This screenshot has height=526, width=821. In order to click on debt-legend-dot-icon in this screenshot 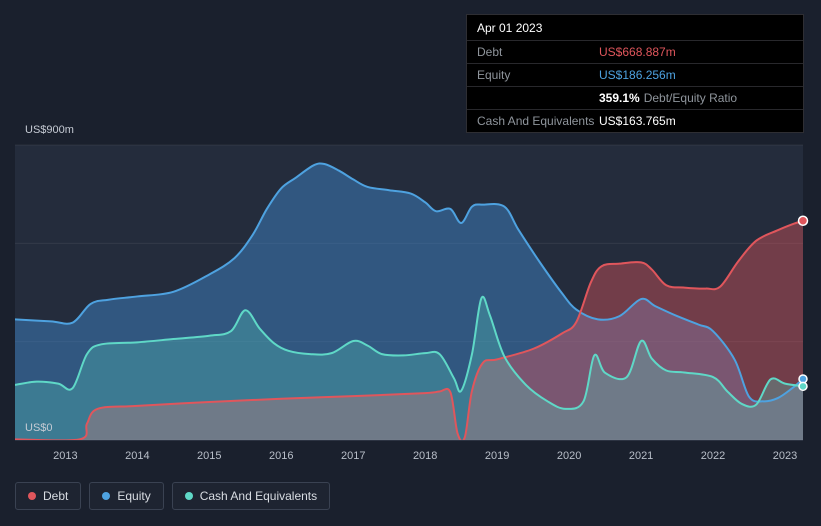, I will do `click(32, 496)`.